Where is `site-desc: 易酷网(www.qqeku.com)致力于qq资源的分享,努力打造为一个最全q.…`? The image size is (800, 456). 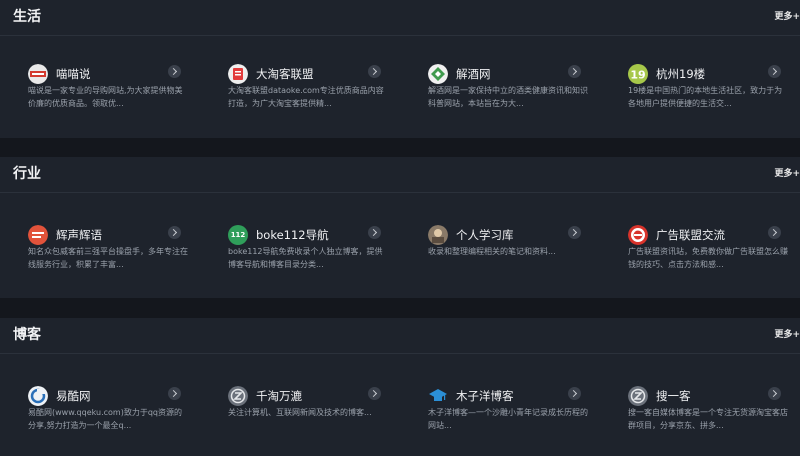
site-desc: 易酷网(www.qqeku.com)致力于qq资源的分享,努力打造为一个最全q.… is located at coordinates (105, 419).